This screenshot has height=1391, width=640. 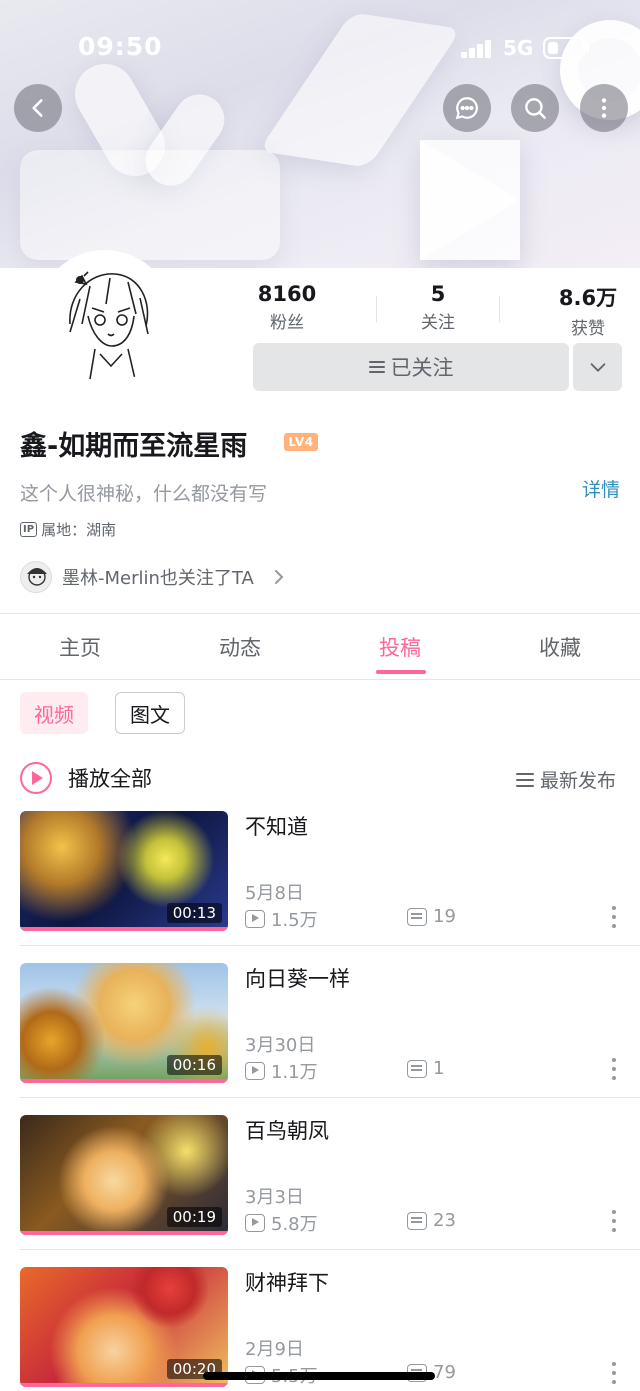 I want to click on ip-location: IP 属地：湖南, so click(x=68, y=529).